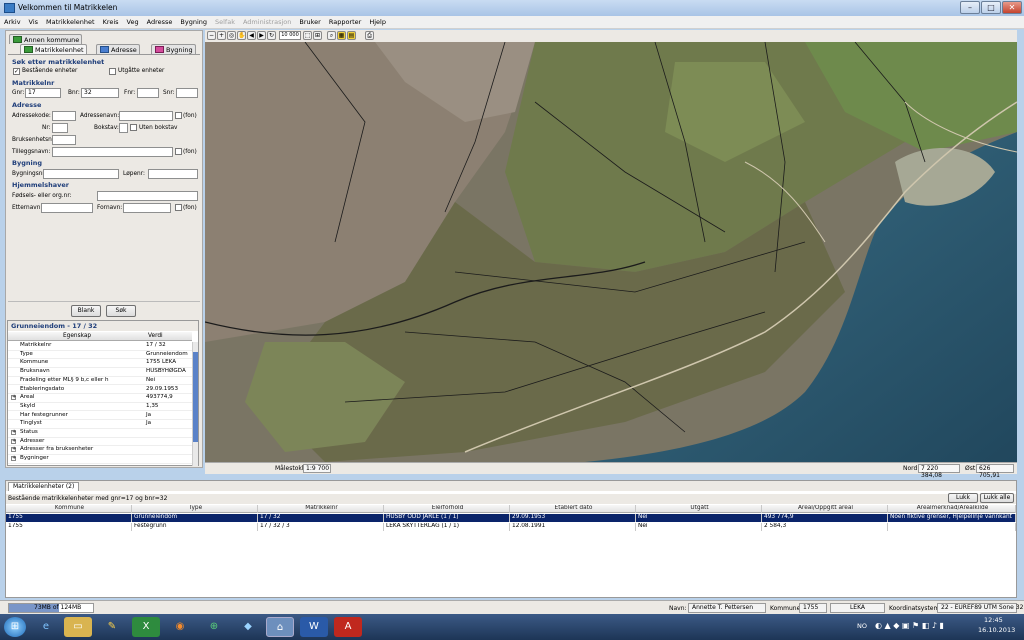 This screenshot has height=640, width=1024. I want to click on internet-explorer-icon: e, so click(46, 627).